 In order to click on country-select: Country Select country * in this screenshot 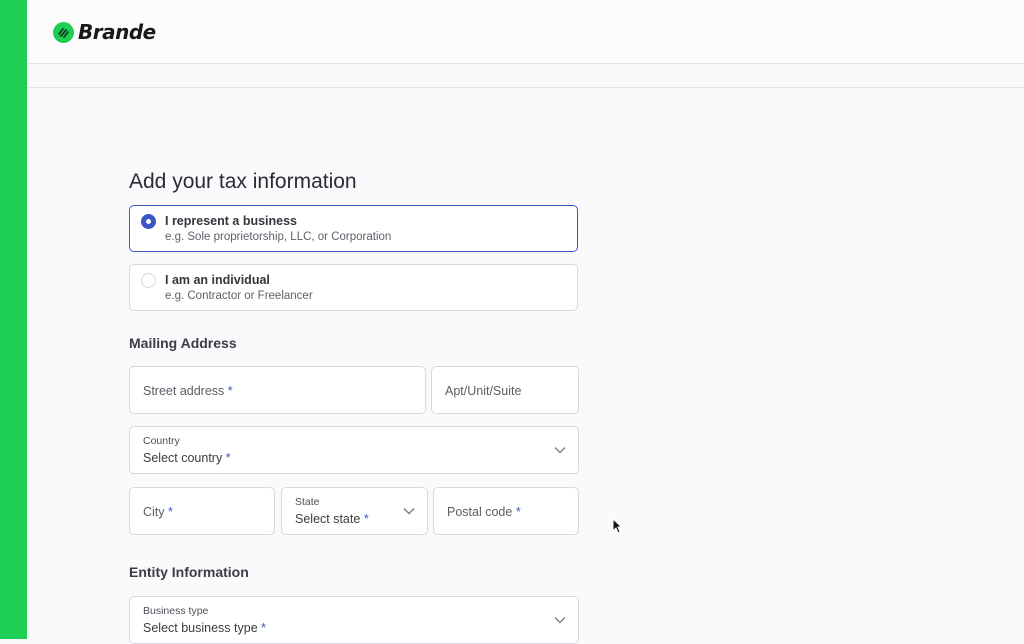, I will do `click(354, 450)`.